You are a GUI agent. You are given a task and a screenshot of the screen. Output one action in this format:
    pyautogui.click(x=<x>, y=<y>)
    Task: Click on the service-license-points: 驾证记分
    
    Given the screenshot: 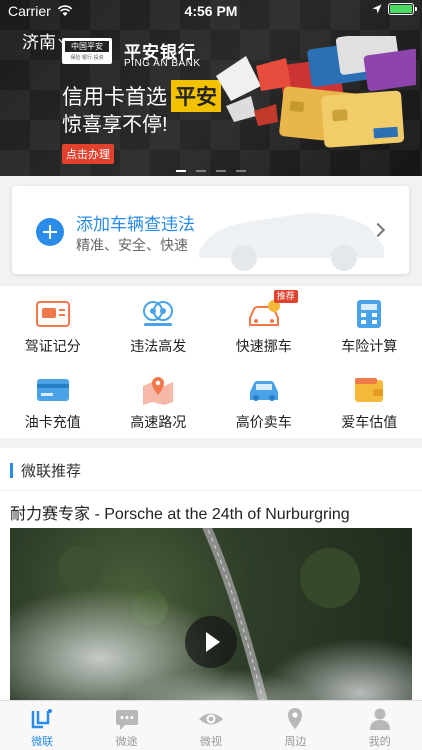 What is the action you would take?
    pyautogui.click(x=53, y=324)
    